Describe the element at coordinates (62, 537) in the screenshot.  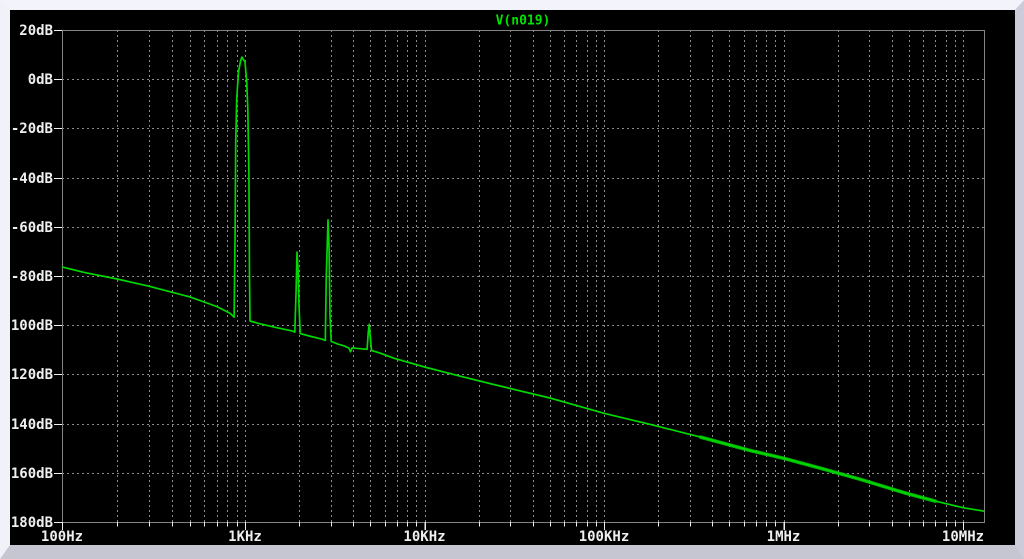
I see `x-axis-label: 100Hz` at that location.